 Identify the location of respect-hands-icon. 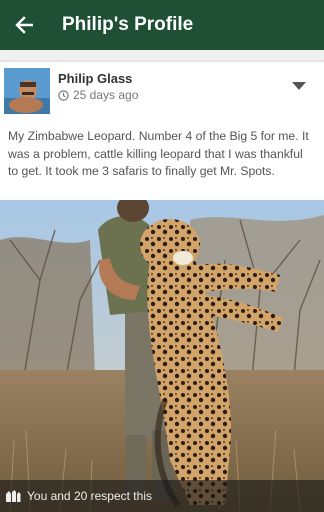
(13, 496).